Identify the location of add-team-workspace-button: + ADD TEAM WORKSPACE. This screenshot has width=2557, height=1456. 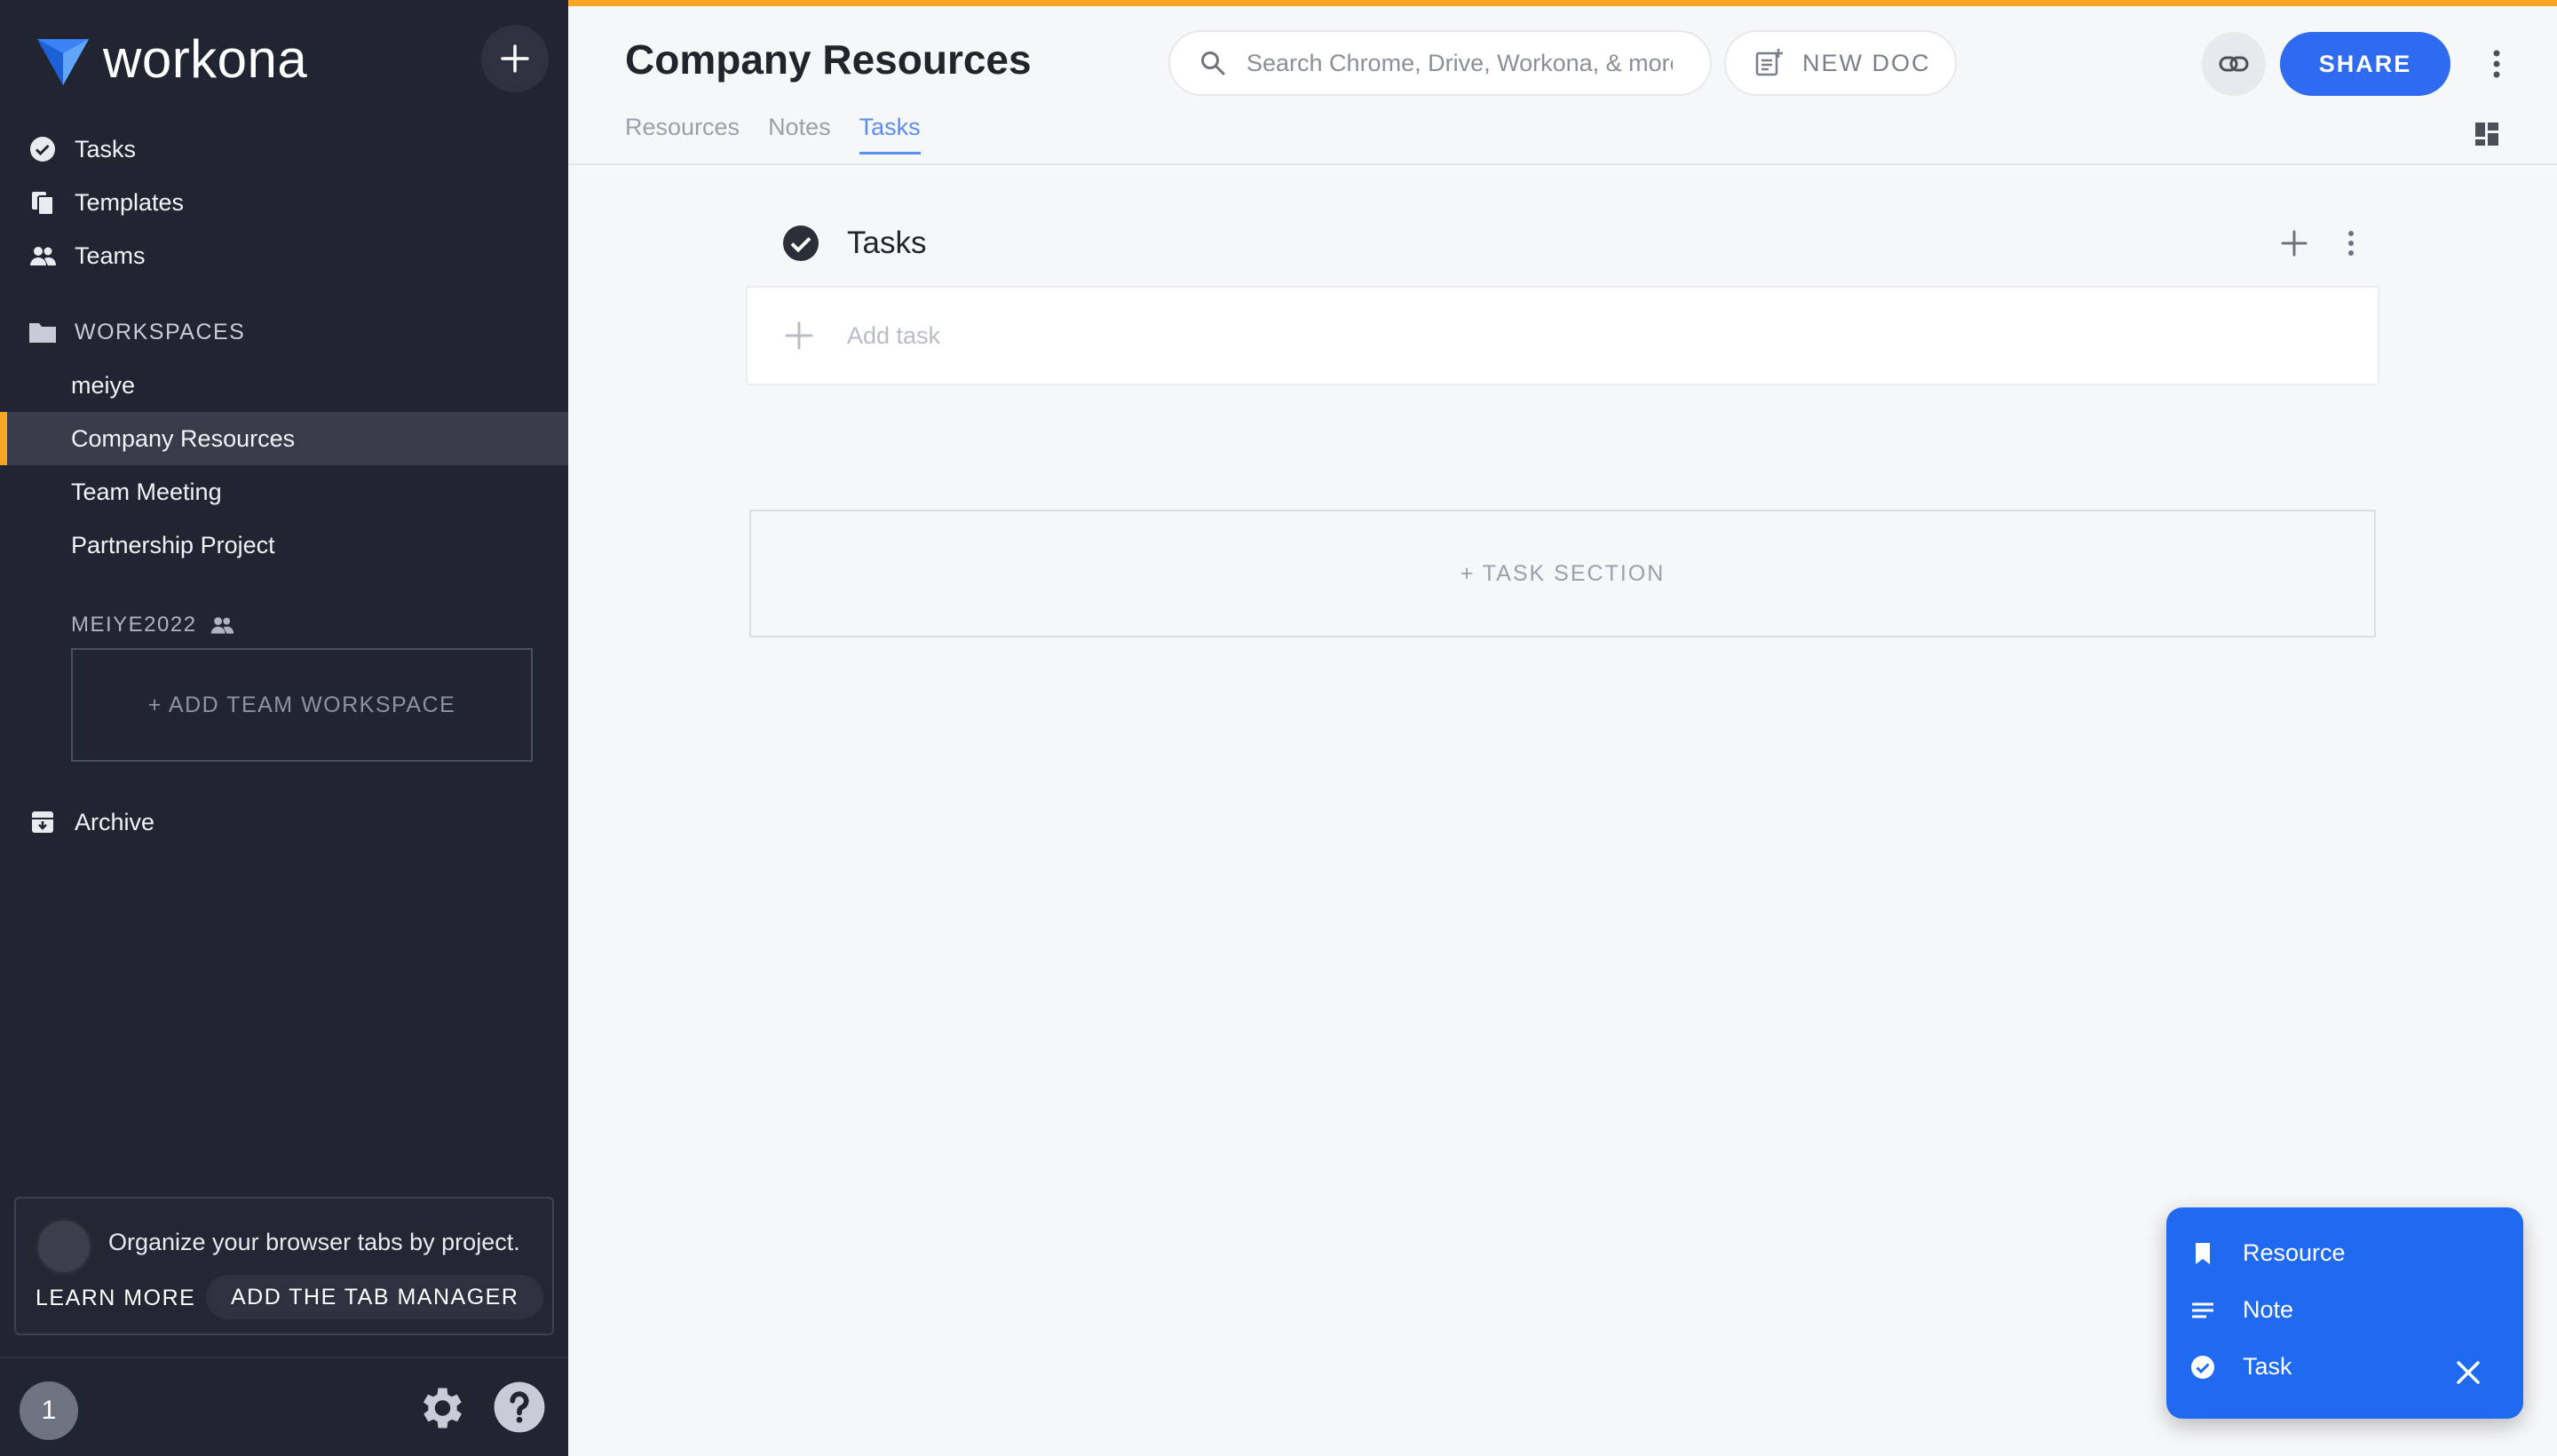
(302, 705).